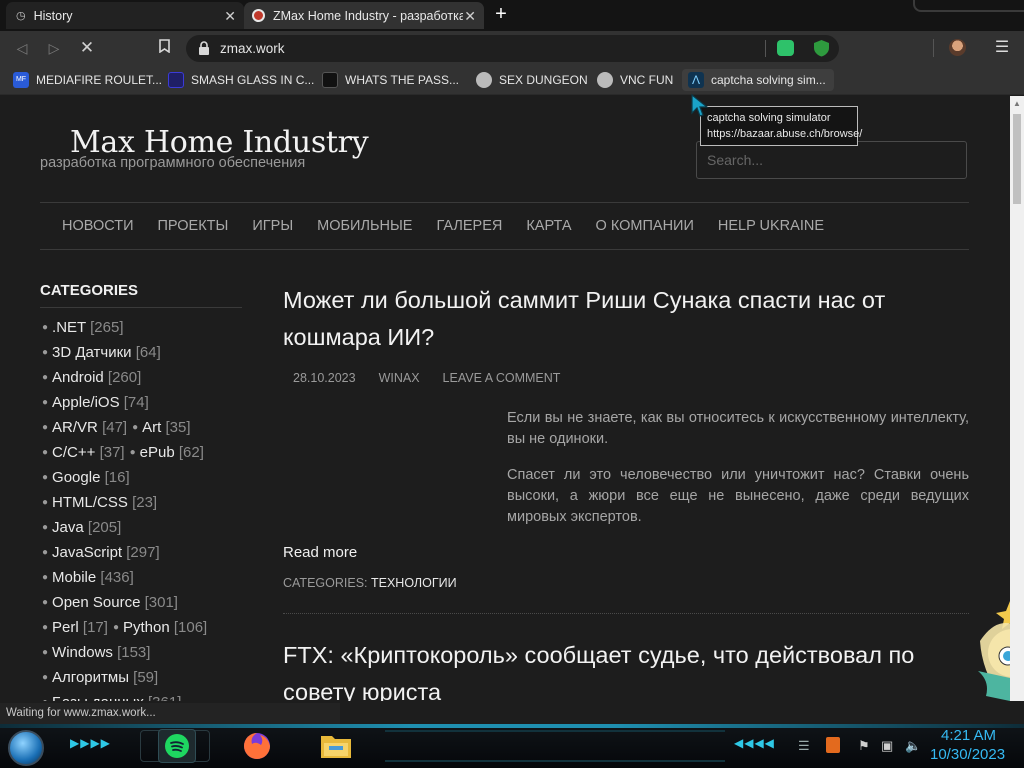 The width and height of the screenshot is (1024, 768). Describe the element at coordinates (364, 226) in the screenshot. I see `nav-item-mobile: Мобильные` at that location.